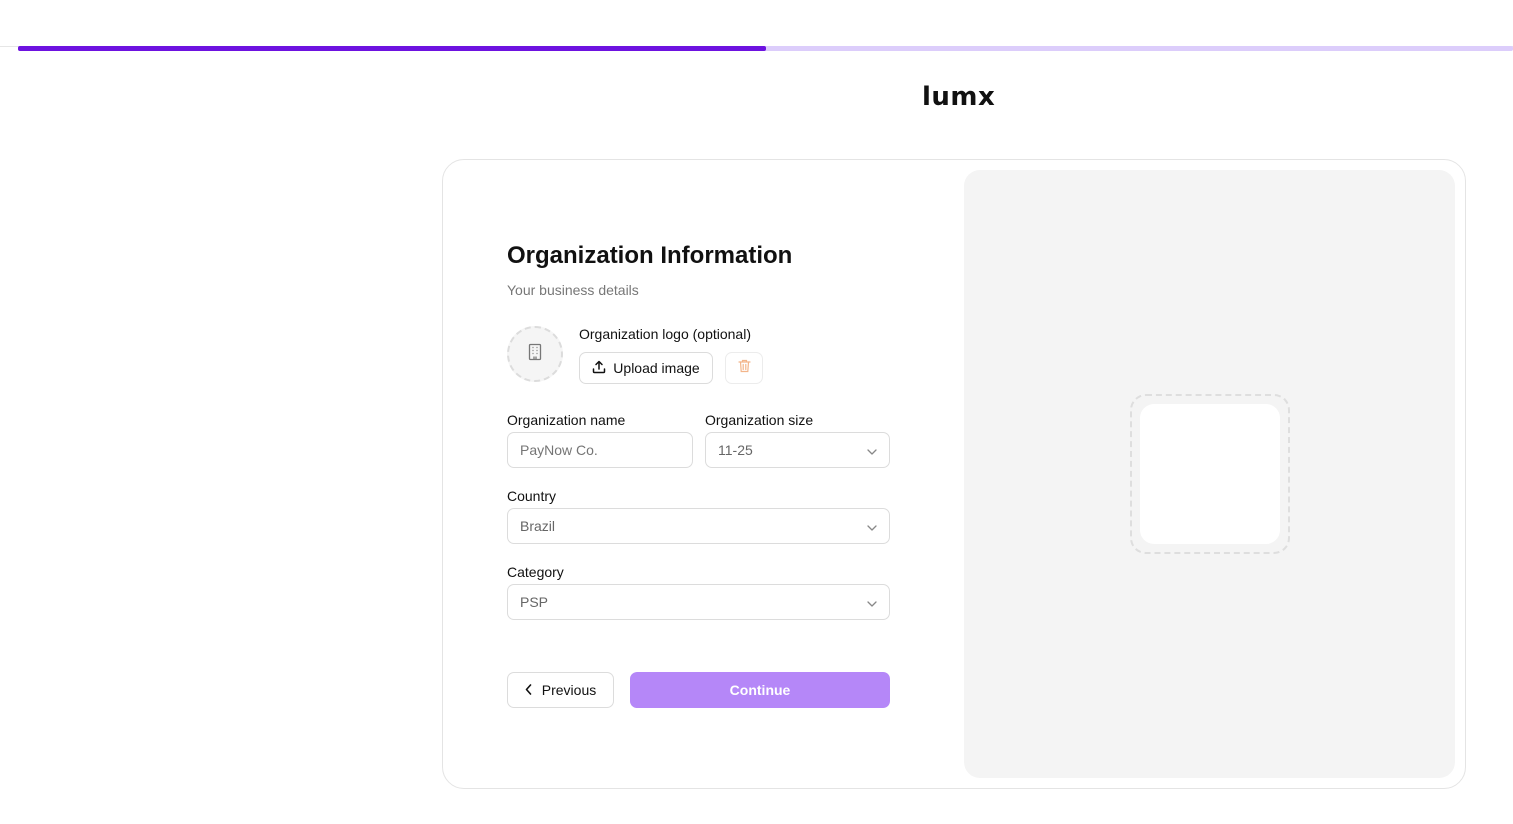  I want to click on country-value: Brazil, so click(538, 526).